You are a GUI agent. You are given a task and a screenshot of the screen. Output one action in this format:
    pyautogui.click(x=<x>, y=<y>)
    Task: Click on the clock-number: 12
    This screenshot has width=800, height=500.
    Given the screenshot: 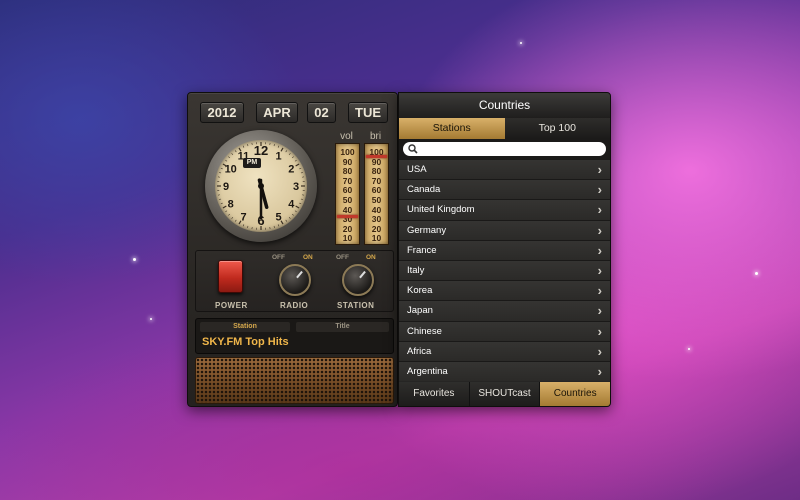 What is the action you would take?
    pyautogui.click(x=261, y=150)
    